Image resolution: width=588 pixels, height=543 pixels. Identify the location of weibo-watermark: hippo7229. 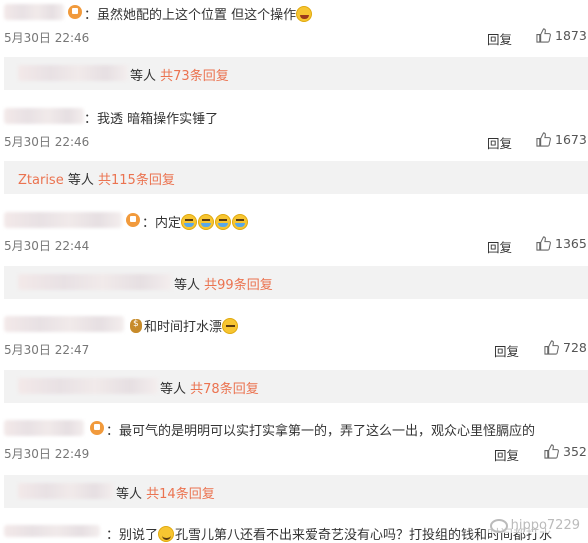
(534, 525).